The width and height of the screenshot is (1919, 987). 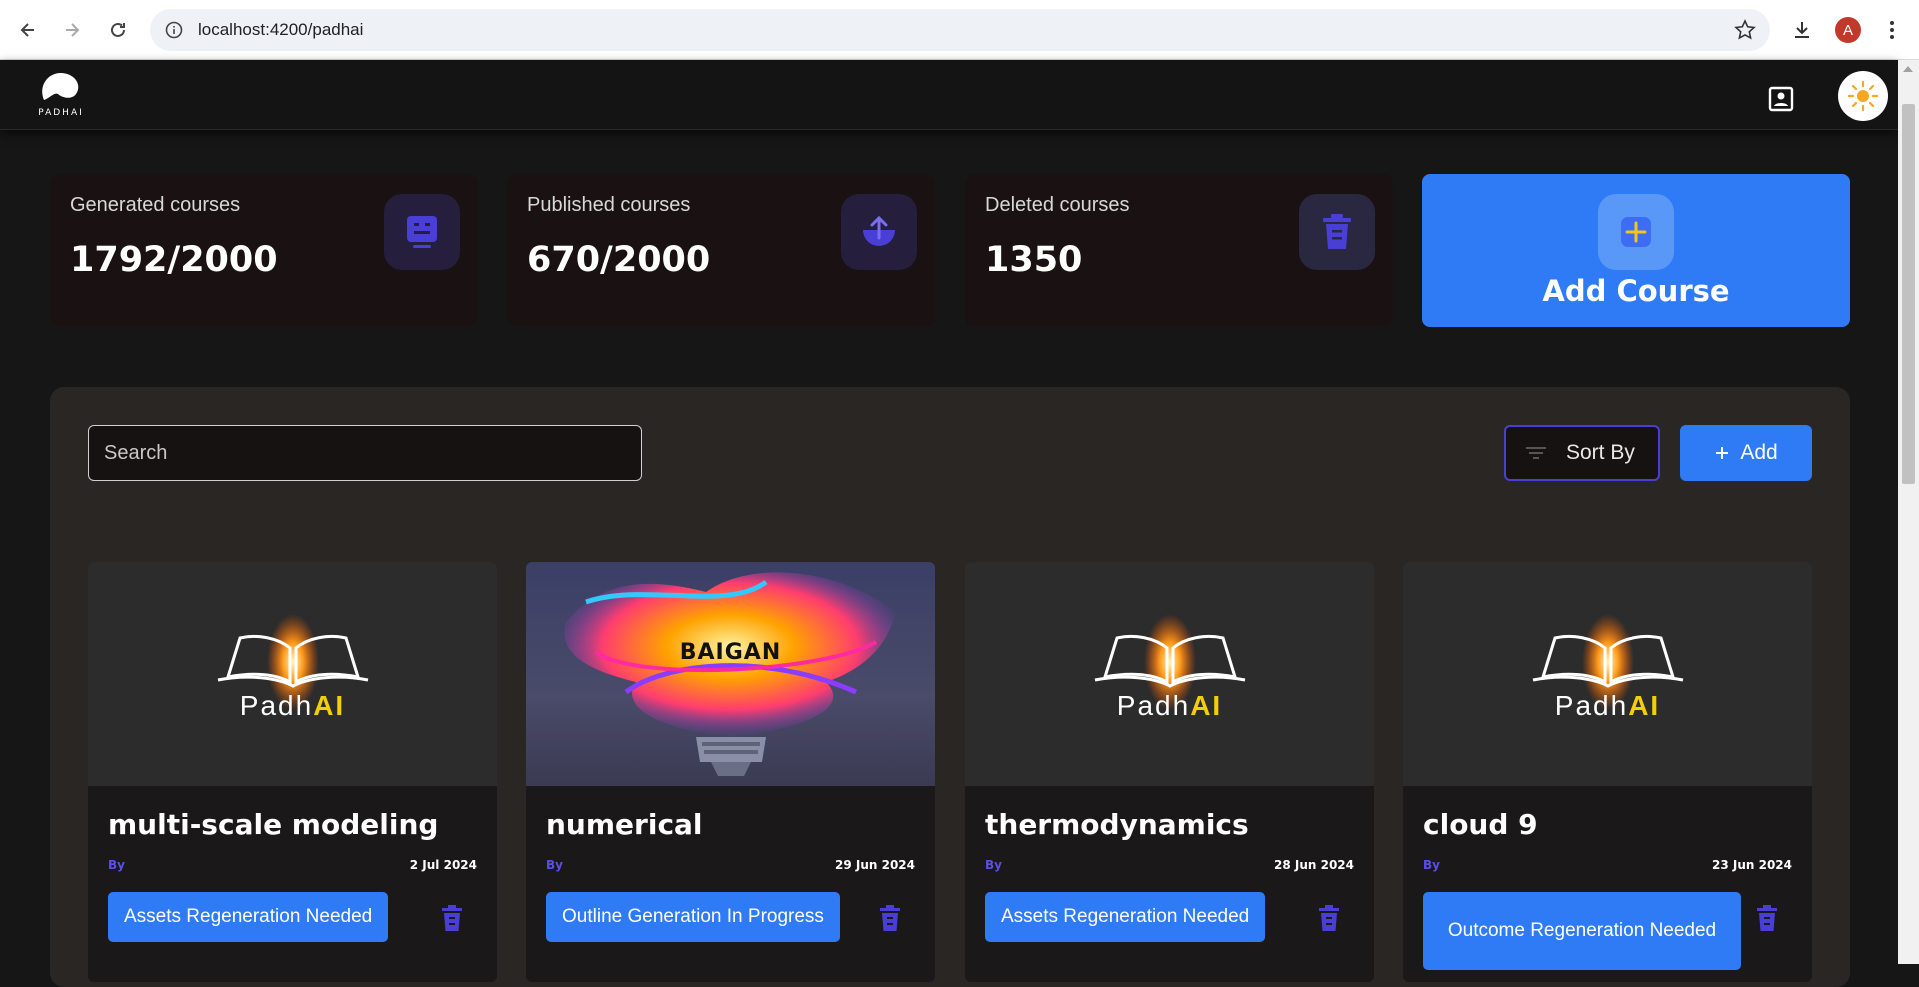 I want to click on filter-lines-icon, so click(x=1536, y=453).